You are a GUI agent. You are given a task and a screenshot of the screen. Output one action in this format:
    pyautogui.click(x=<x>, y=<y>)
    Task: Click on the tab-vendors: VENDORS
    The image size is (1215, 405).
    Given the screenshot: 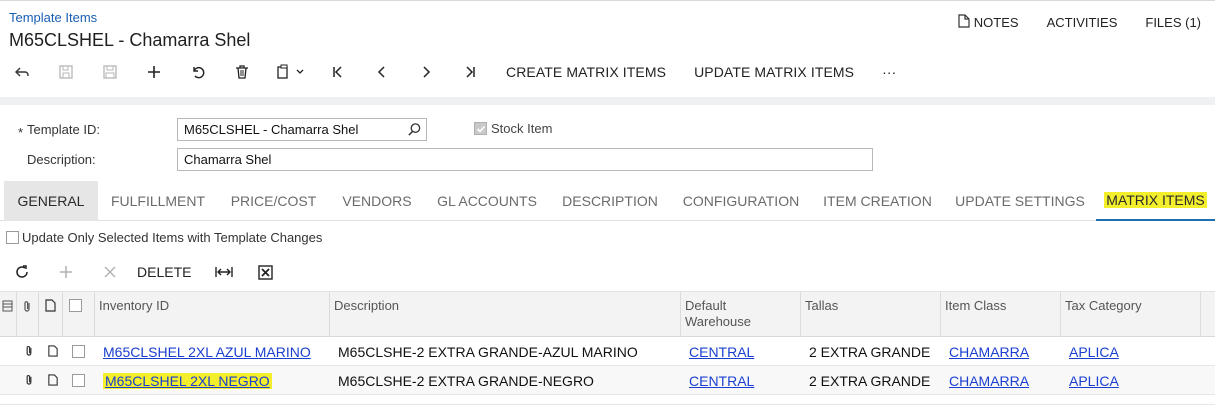 What is the action you would take?
    pyautogui.click(x=377, y=201)
    